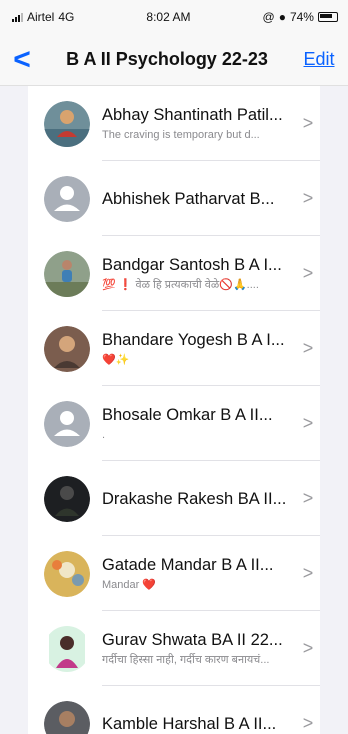 This screenshot has height=734, width=348. What do you see at coordinates (116, 360) in the screenshot?
I see `contact-status: ❤️✨` at bounding box center [116, 360].